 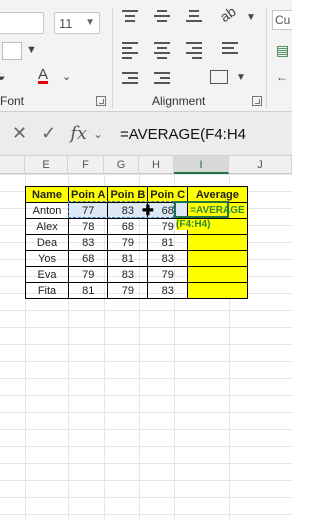 What do you see at coordinates (257, 101) in the screenshot?
I see `alignment-dialog-launcher-icon` at bounding box center [257, 101].